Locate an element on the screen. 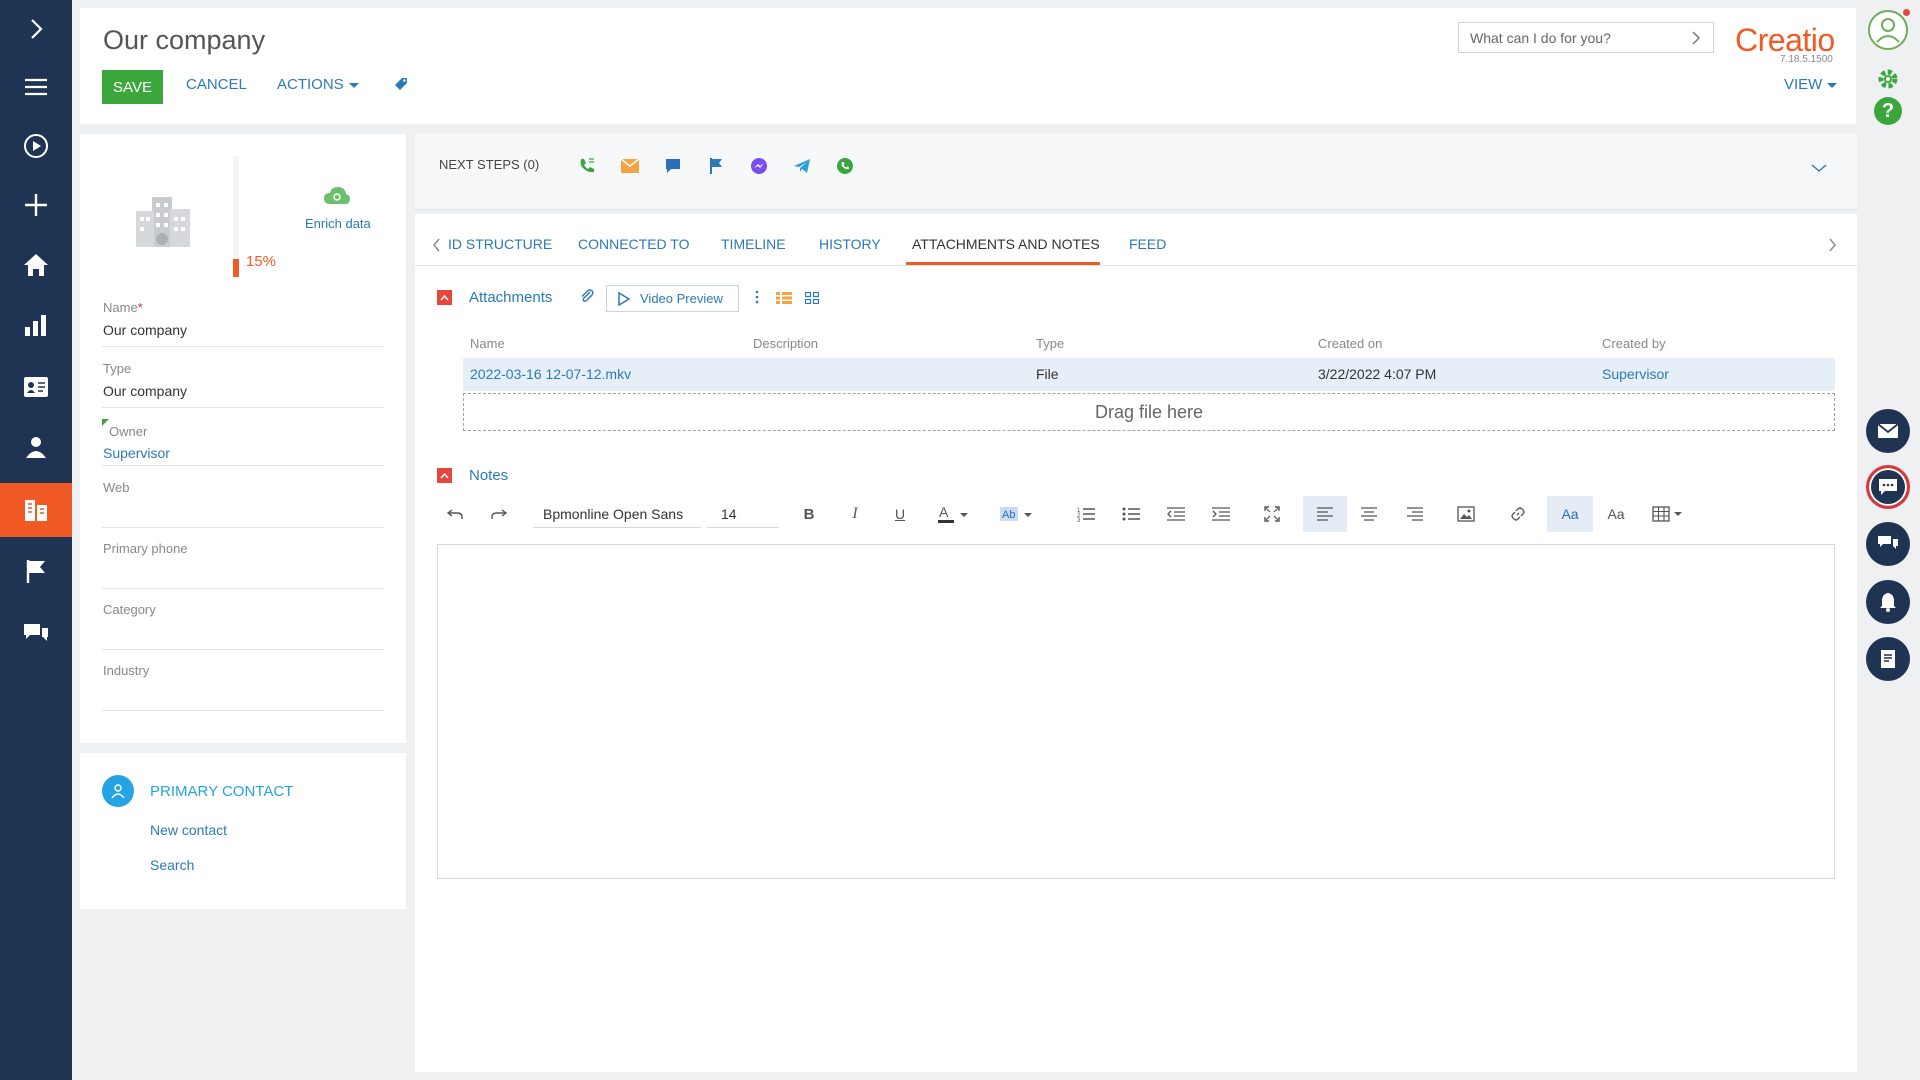 Image resolution: width=1920 pixels, height=1080 pixels. search-contact-link: Search is located at coordinates (172, 865).